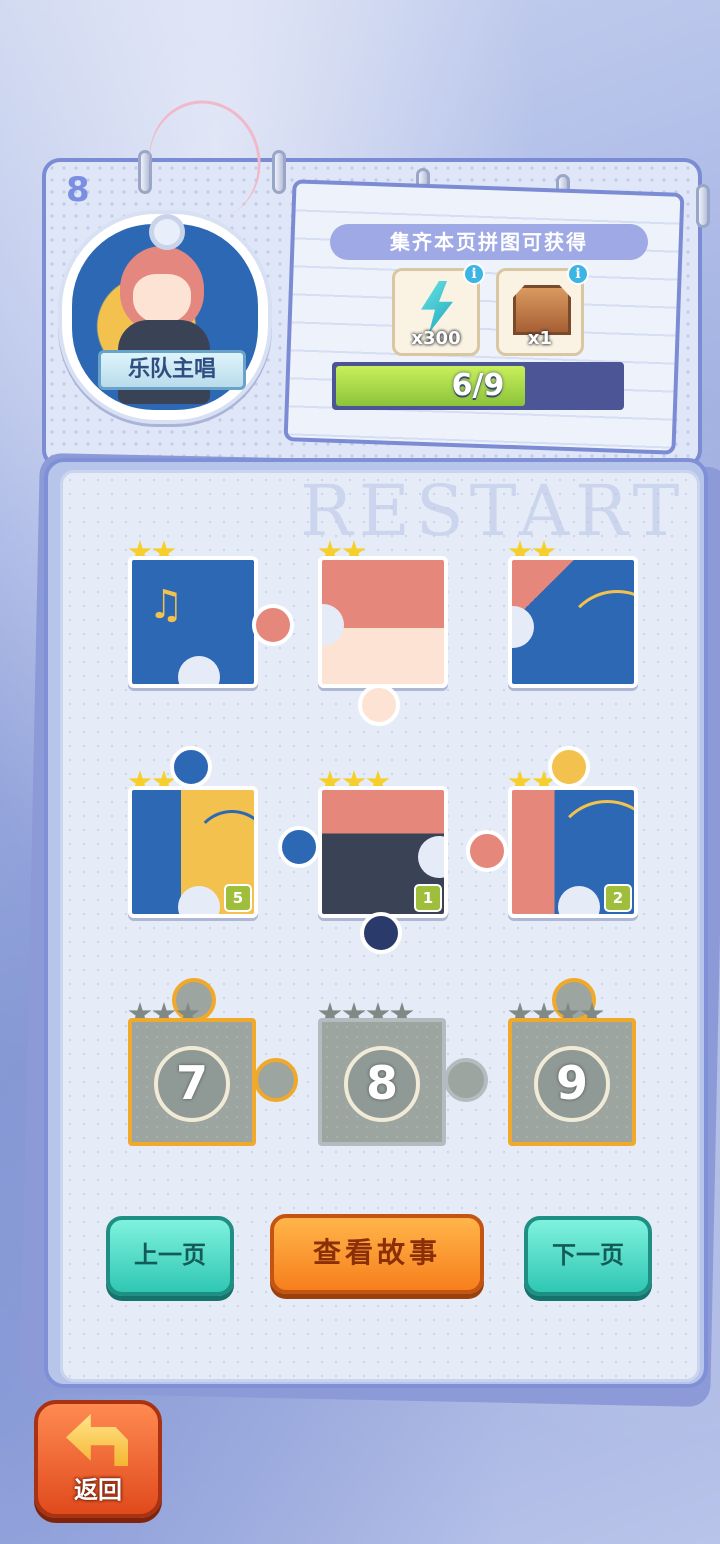 Image resolution: width=720 pixels, height=1544 pixels. I want to click on next-page-button: 下一页, so click(588, 1256).